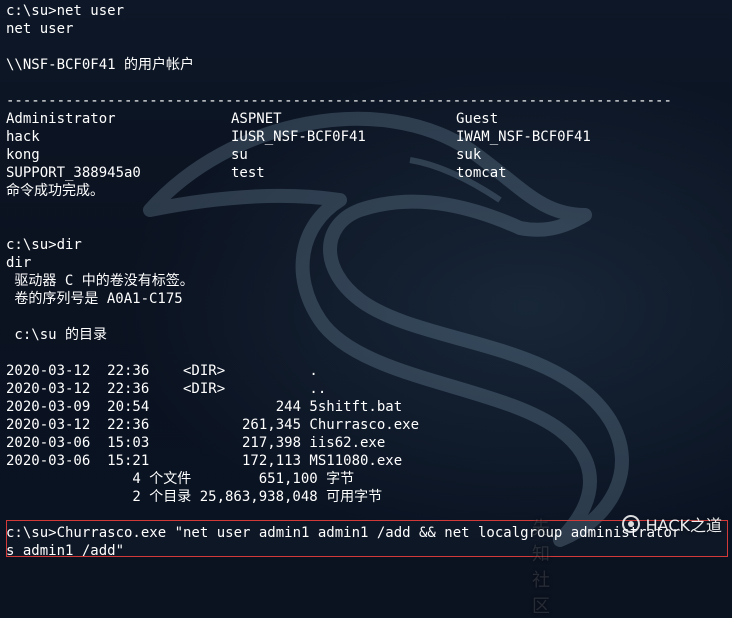 This screenshot has width=732, height=618. Describe the element at coordinates (23, 155) in the screenshot. I see `user-account-name: kong` at that location.